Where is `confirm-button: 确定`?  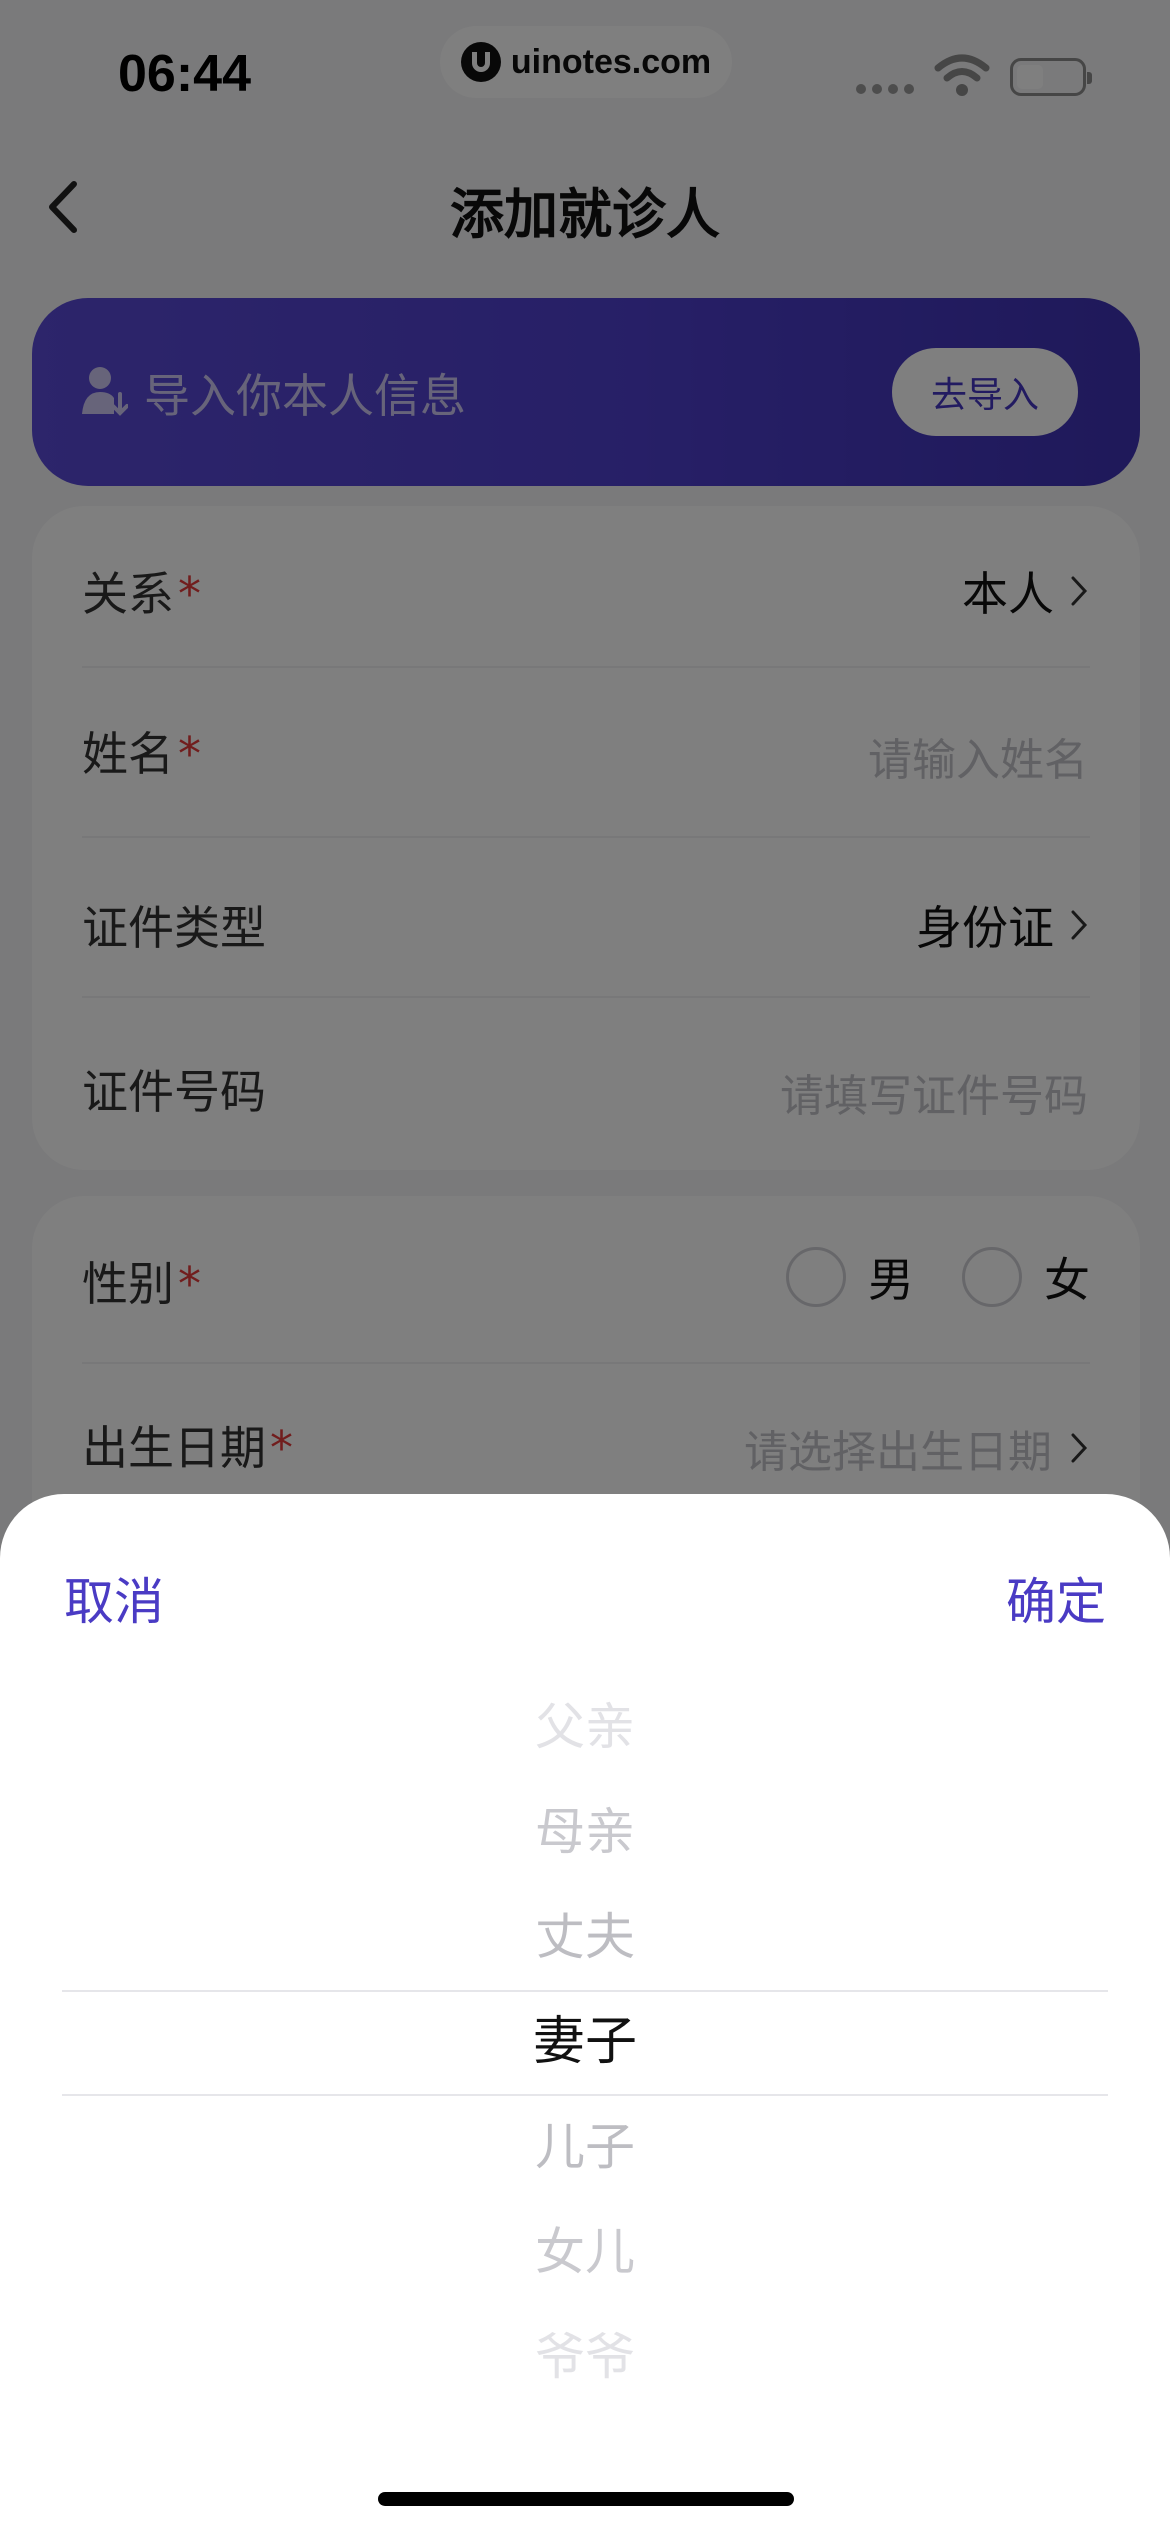
confirm-button: 确定 is located at coordinates (1056, 1598).